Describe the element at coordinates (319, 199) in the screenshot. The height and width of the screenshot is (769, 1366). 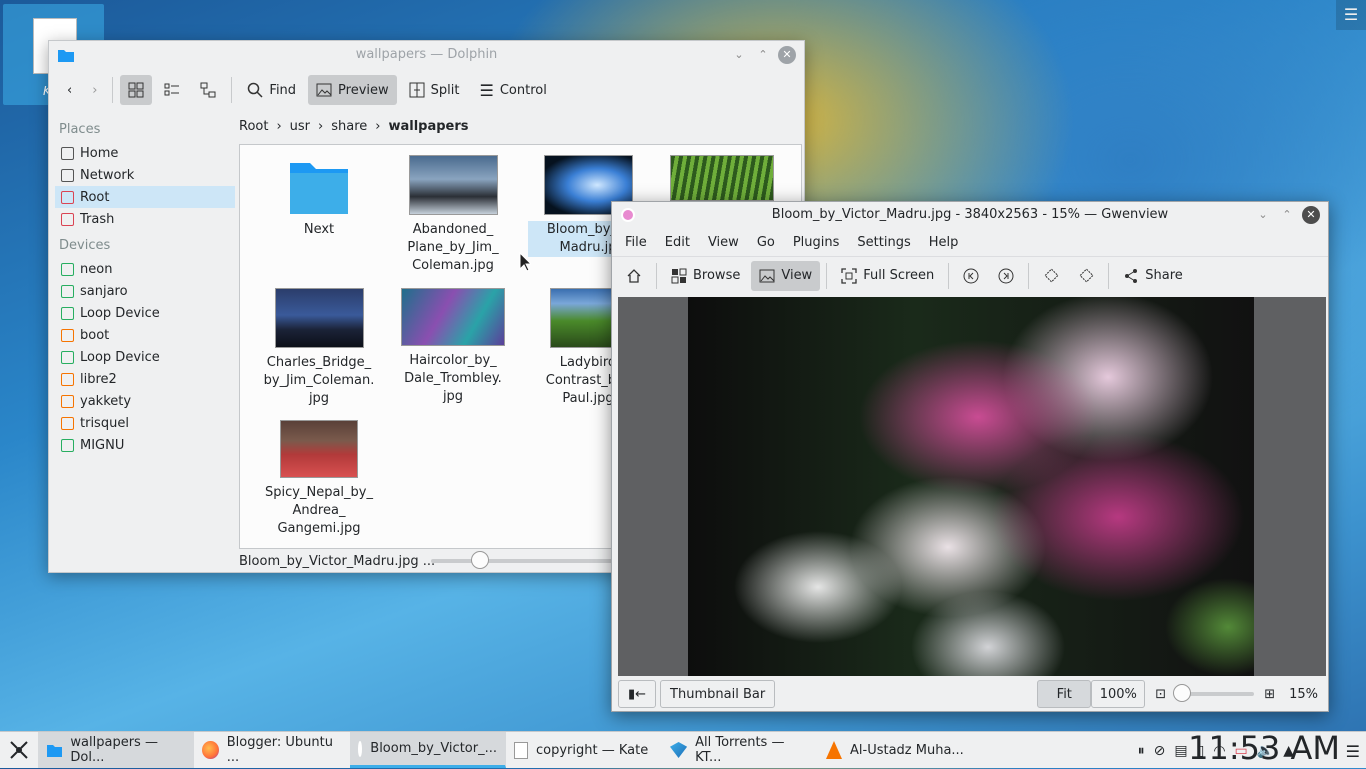
I see `file-item: Next` at that location.